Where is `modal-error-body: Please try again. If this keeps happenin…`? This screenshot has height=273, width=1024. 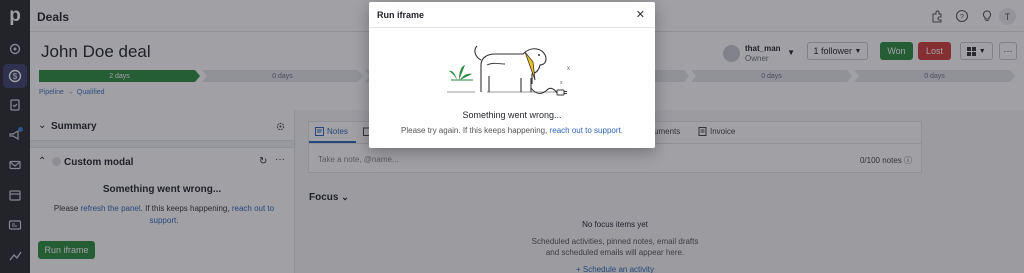 modal-error-body: Please try again. If this keeps happenin… is located at coordinates (512, 130).